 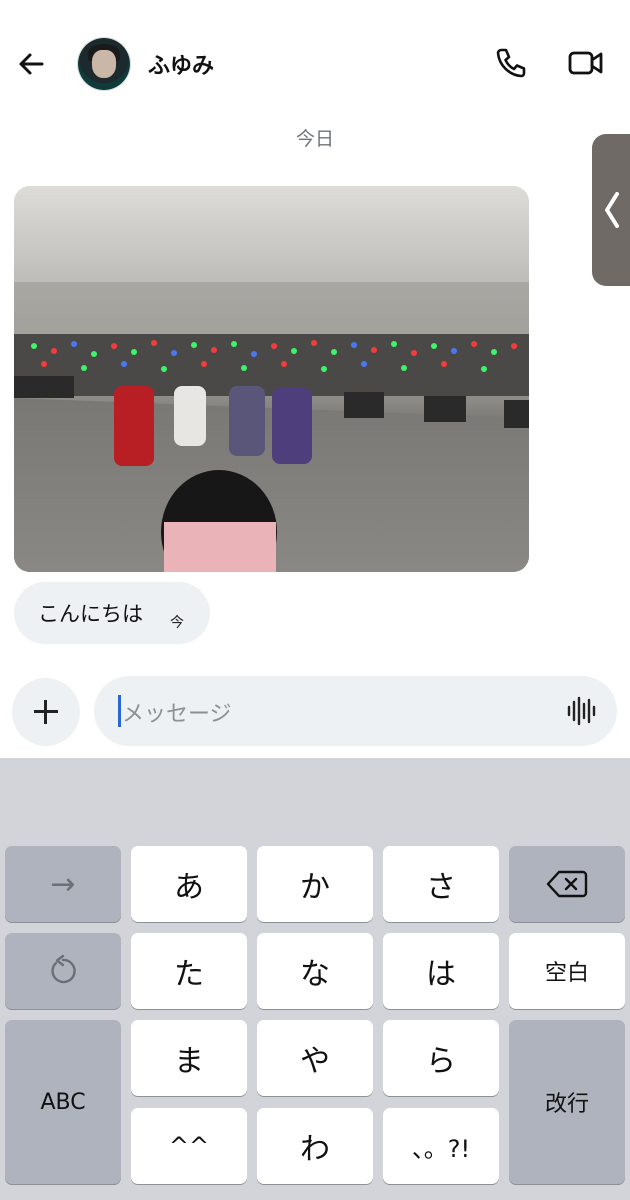 I want to click on key-undo, so click(x=63, y=971).